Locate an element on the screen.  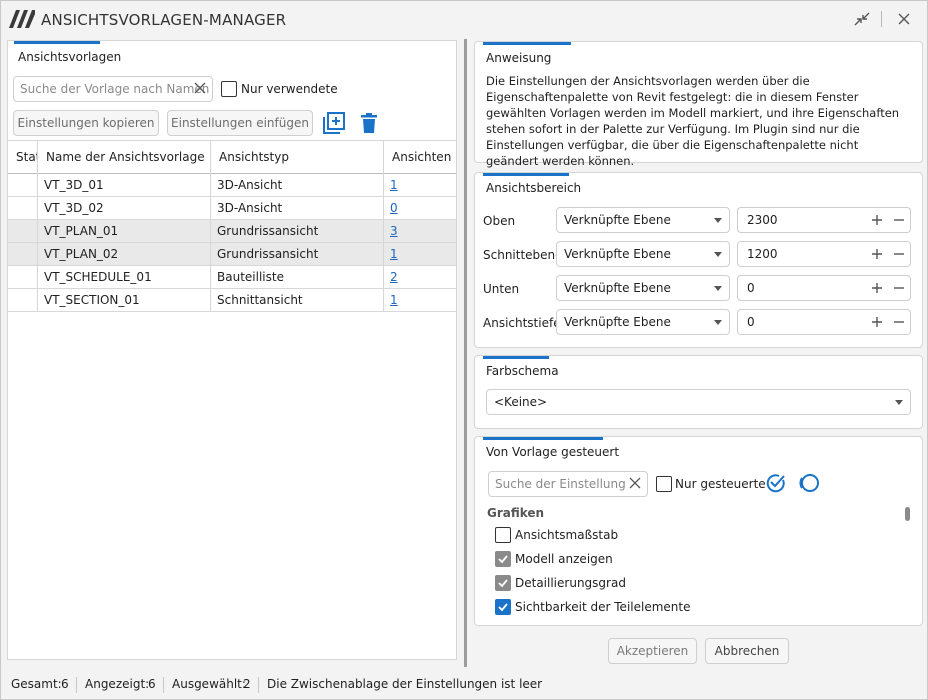
panel-splitter is located at coordinates (465, 353).